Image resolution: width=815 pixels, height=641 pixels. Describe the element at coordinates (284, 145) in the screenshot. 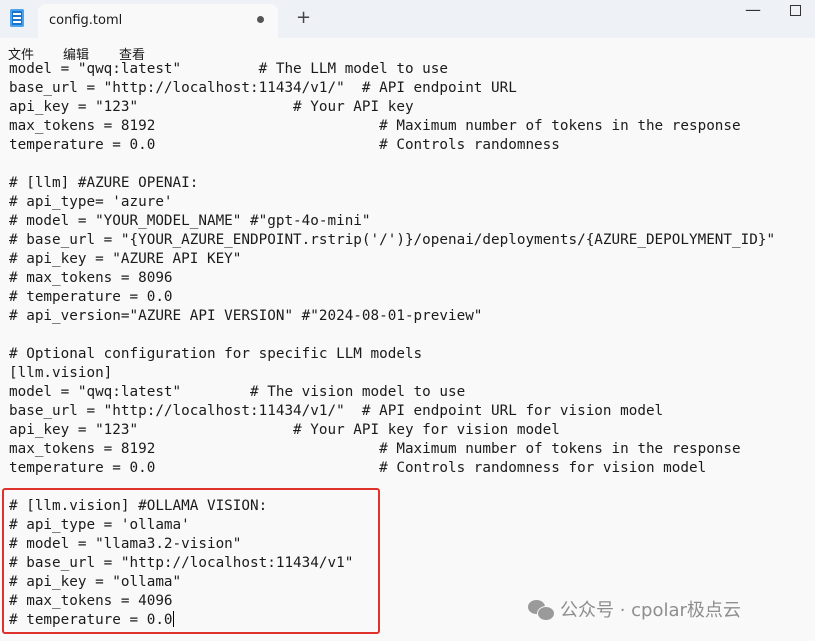

I see `code-line: temperature = 0.0 # Controls randomness` at that location.